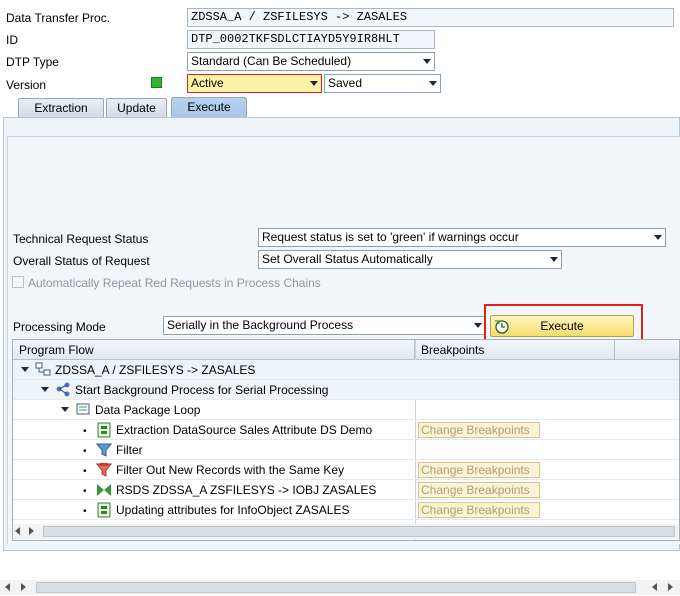  Describe the element at coordinates (214, 350) in the screenshot. I see `col-program-flow: Program Flow` at that location.